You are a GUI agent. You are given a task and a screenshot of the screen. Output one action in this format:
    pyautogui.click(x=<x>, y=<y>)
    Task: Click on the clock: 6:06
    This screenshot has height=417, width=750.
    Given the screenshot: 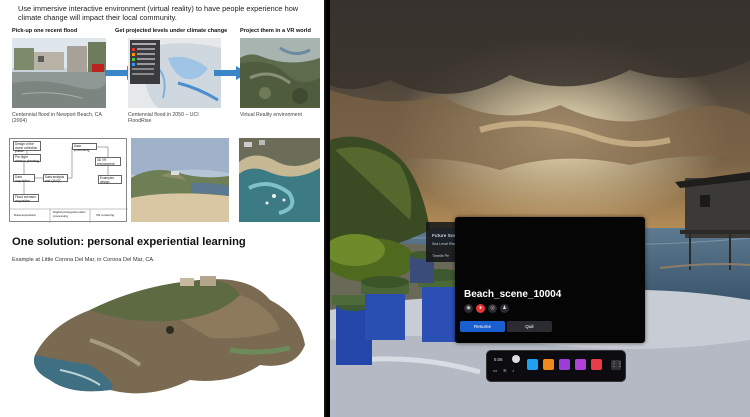 What is the action you would take?
    pyautogui.click(x=498, y=359)
    